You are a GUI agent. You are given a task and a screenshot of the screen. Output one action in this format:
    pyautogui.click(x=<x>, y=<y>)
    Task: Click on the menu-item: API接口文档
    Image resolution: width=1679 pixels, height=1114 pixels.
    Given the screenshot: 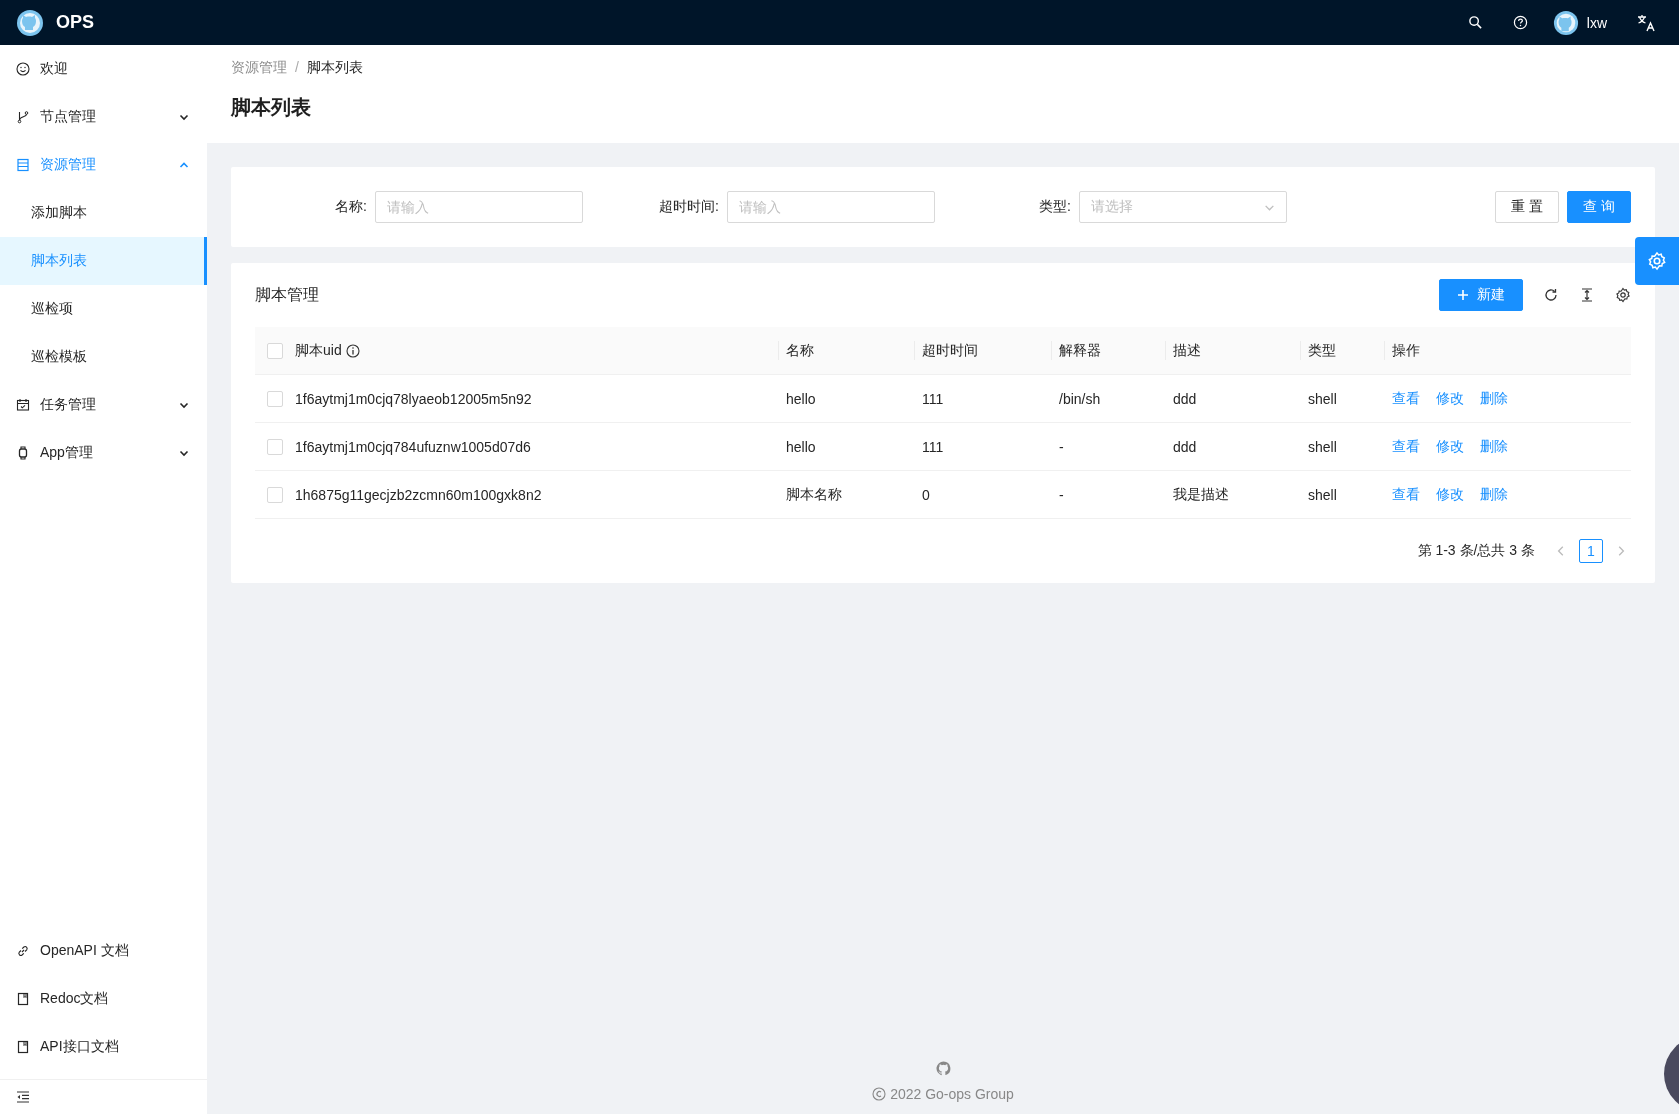 What is the action you would take?
    pyautogui.click(x=103, y=1047)
    